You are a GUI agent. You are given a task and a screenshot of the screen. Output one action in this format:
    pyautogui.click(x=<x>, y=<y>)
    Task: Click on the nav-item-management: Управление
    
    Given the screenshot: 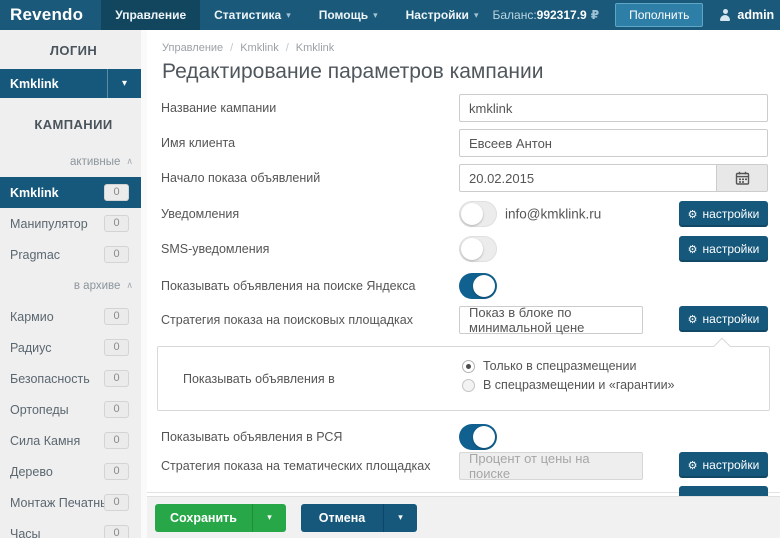 What is the action you would take?
    pyautogui.click(x=151, y=15)
    